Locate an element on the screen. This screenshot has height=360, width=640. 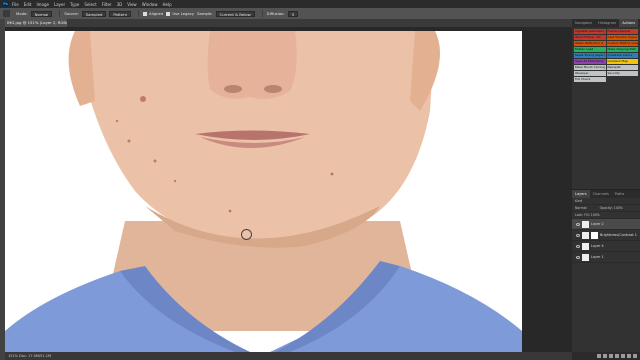
document-tabbar: IMG.jpg @ 151% (Layer 2, RGB/8) * is located at coordinates (288, 23).